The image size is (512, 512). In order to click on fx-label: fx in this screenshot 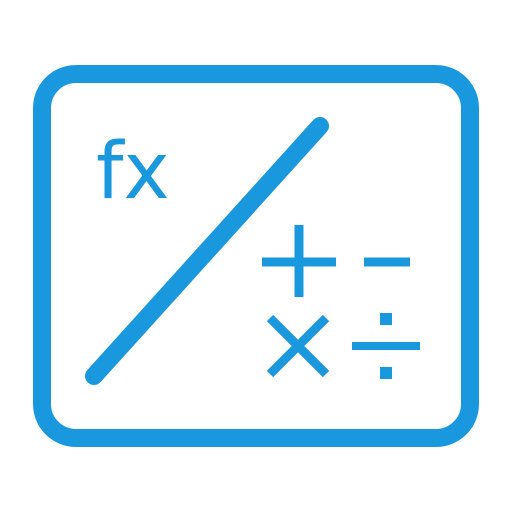, I will do `click(133, 172)`.